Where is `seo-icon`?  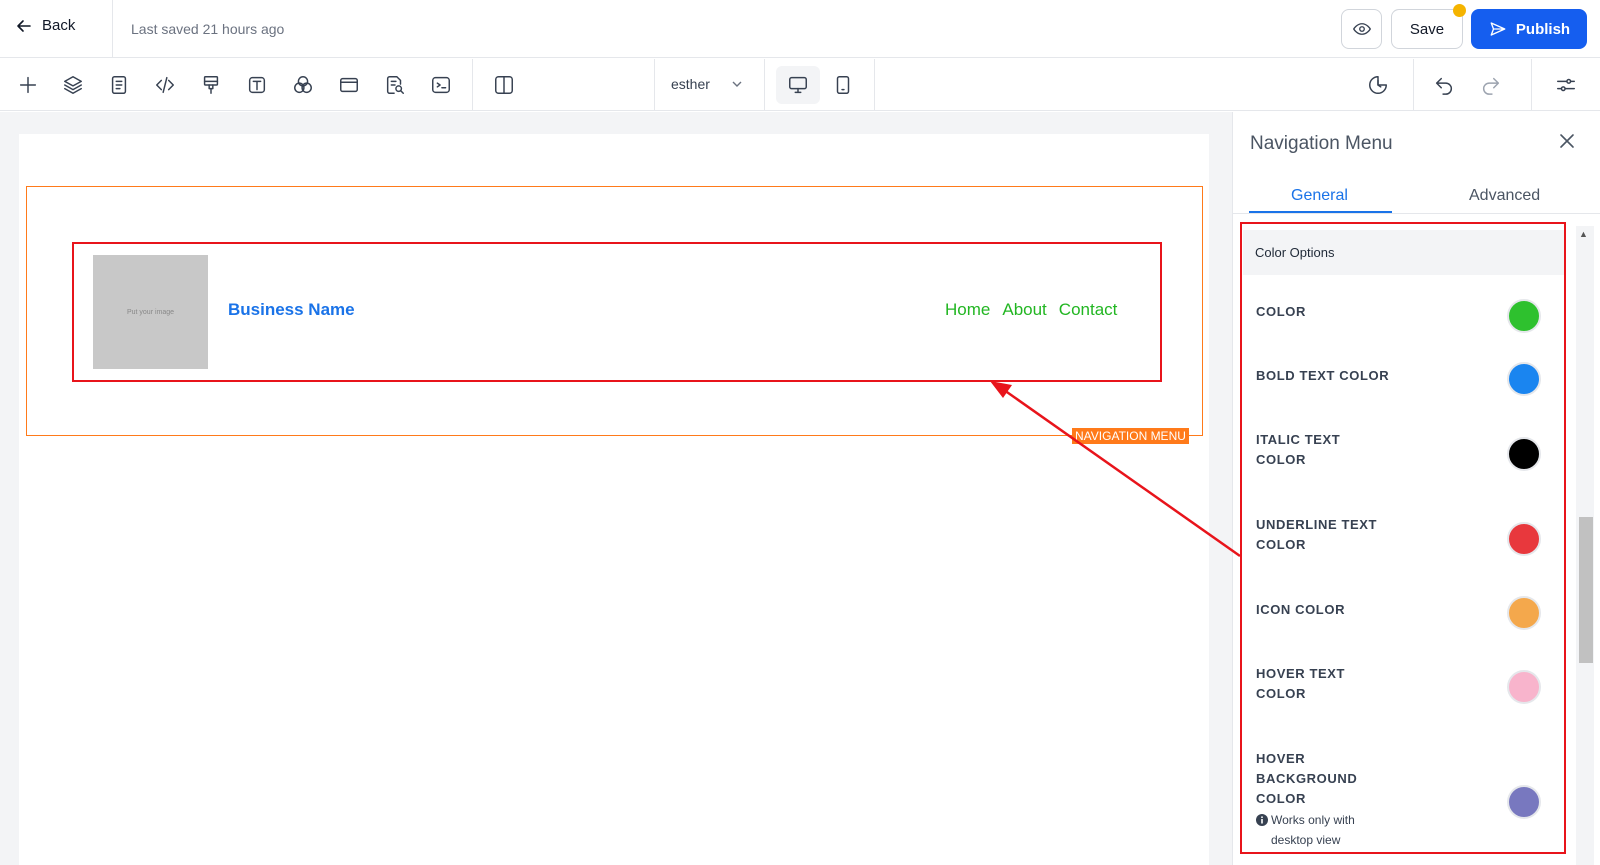 seo-icon is located at coordinates (395, 85).